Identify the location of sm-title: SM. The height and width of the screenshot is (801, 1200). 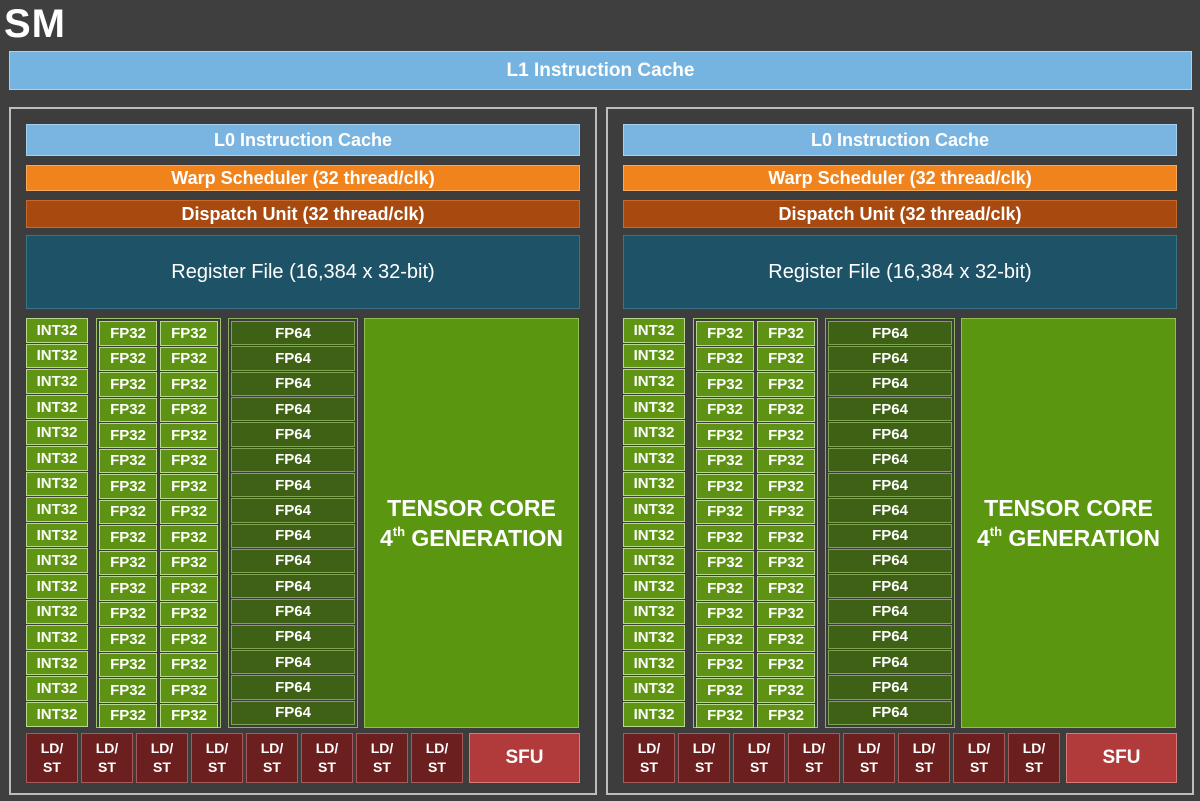
(35, 24).